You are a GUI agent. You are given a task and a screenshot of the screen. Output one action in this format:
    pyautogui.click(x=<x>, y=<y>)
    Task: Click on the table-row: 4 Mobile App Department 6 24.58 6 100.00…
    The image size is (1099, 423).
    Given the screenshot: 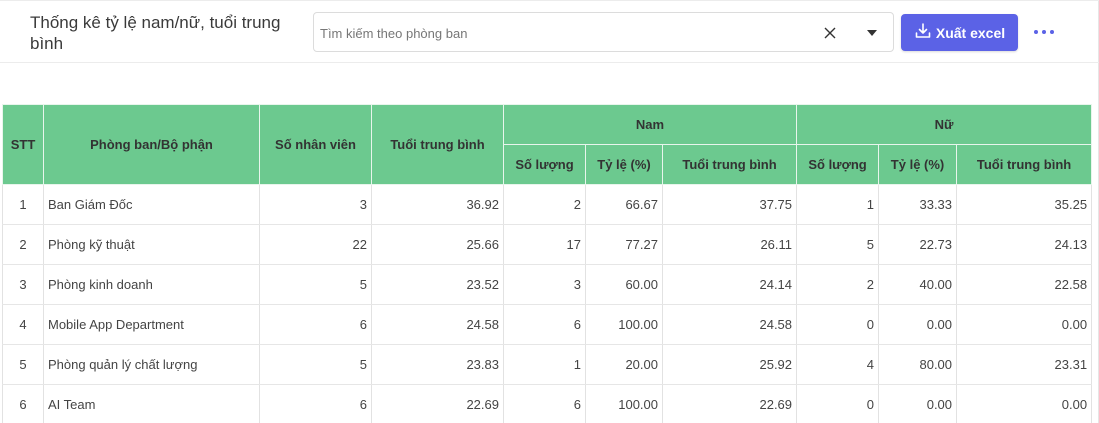 What is the action you would take?
    pyautogui.click(x=547, y=324)
    